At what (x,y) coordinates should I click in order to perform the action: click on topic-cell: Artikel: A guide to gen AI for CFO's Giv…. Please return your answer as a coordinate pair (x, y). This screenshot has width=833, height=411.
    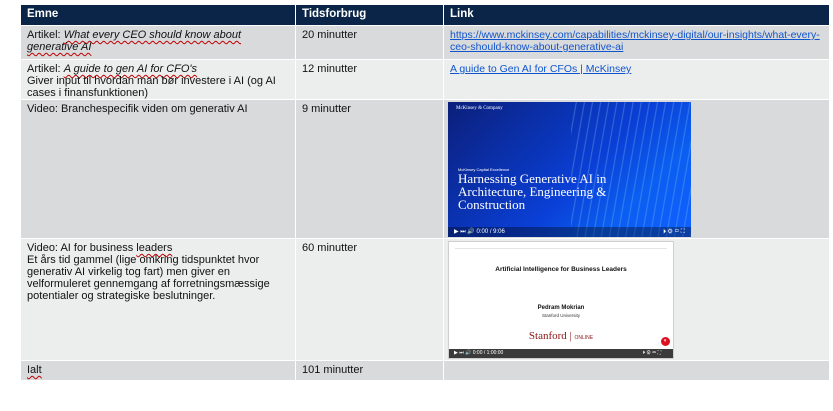
    Looking at the image, I should click on (158, 79).